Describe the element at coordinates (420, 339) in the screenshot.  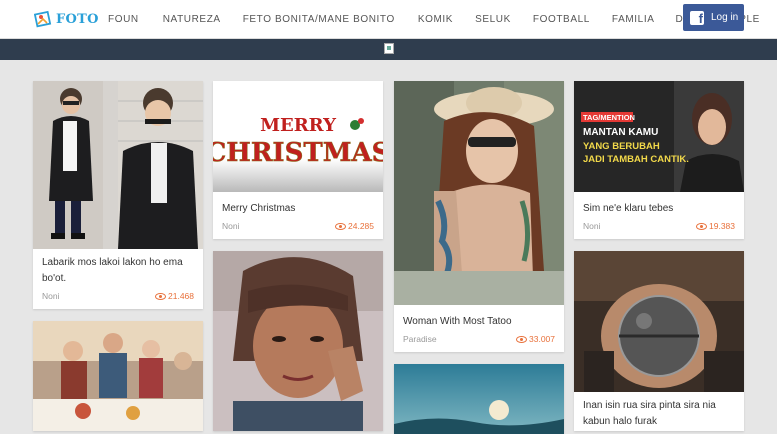
I see `card-author: Paradise` at that location.